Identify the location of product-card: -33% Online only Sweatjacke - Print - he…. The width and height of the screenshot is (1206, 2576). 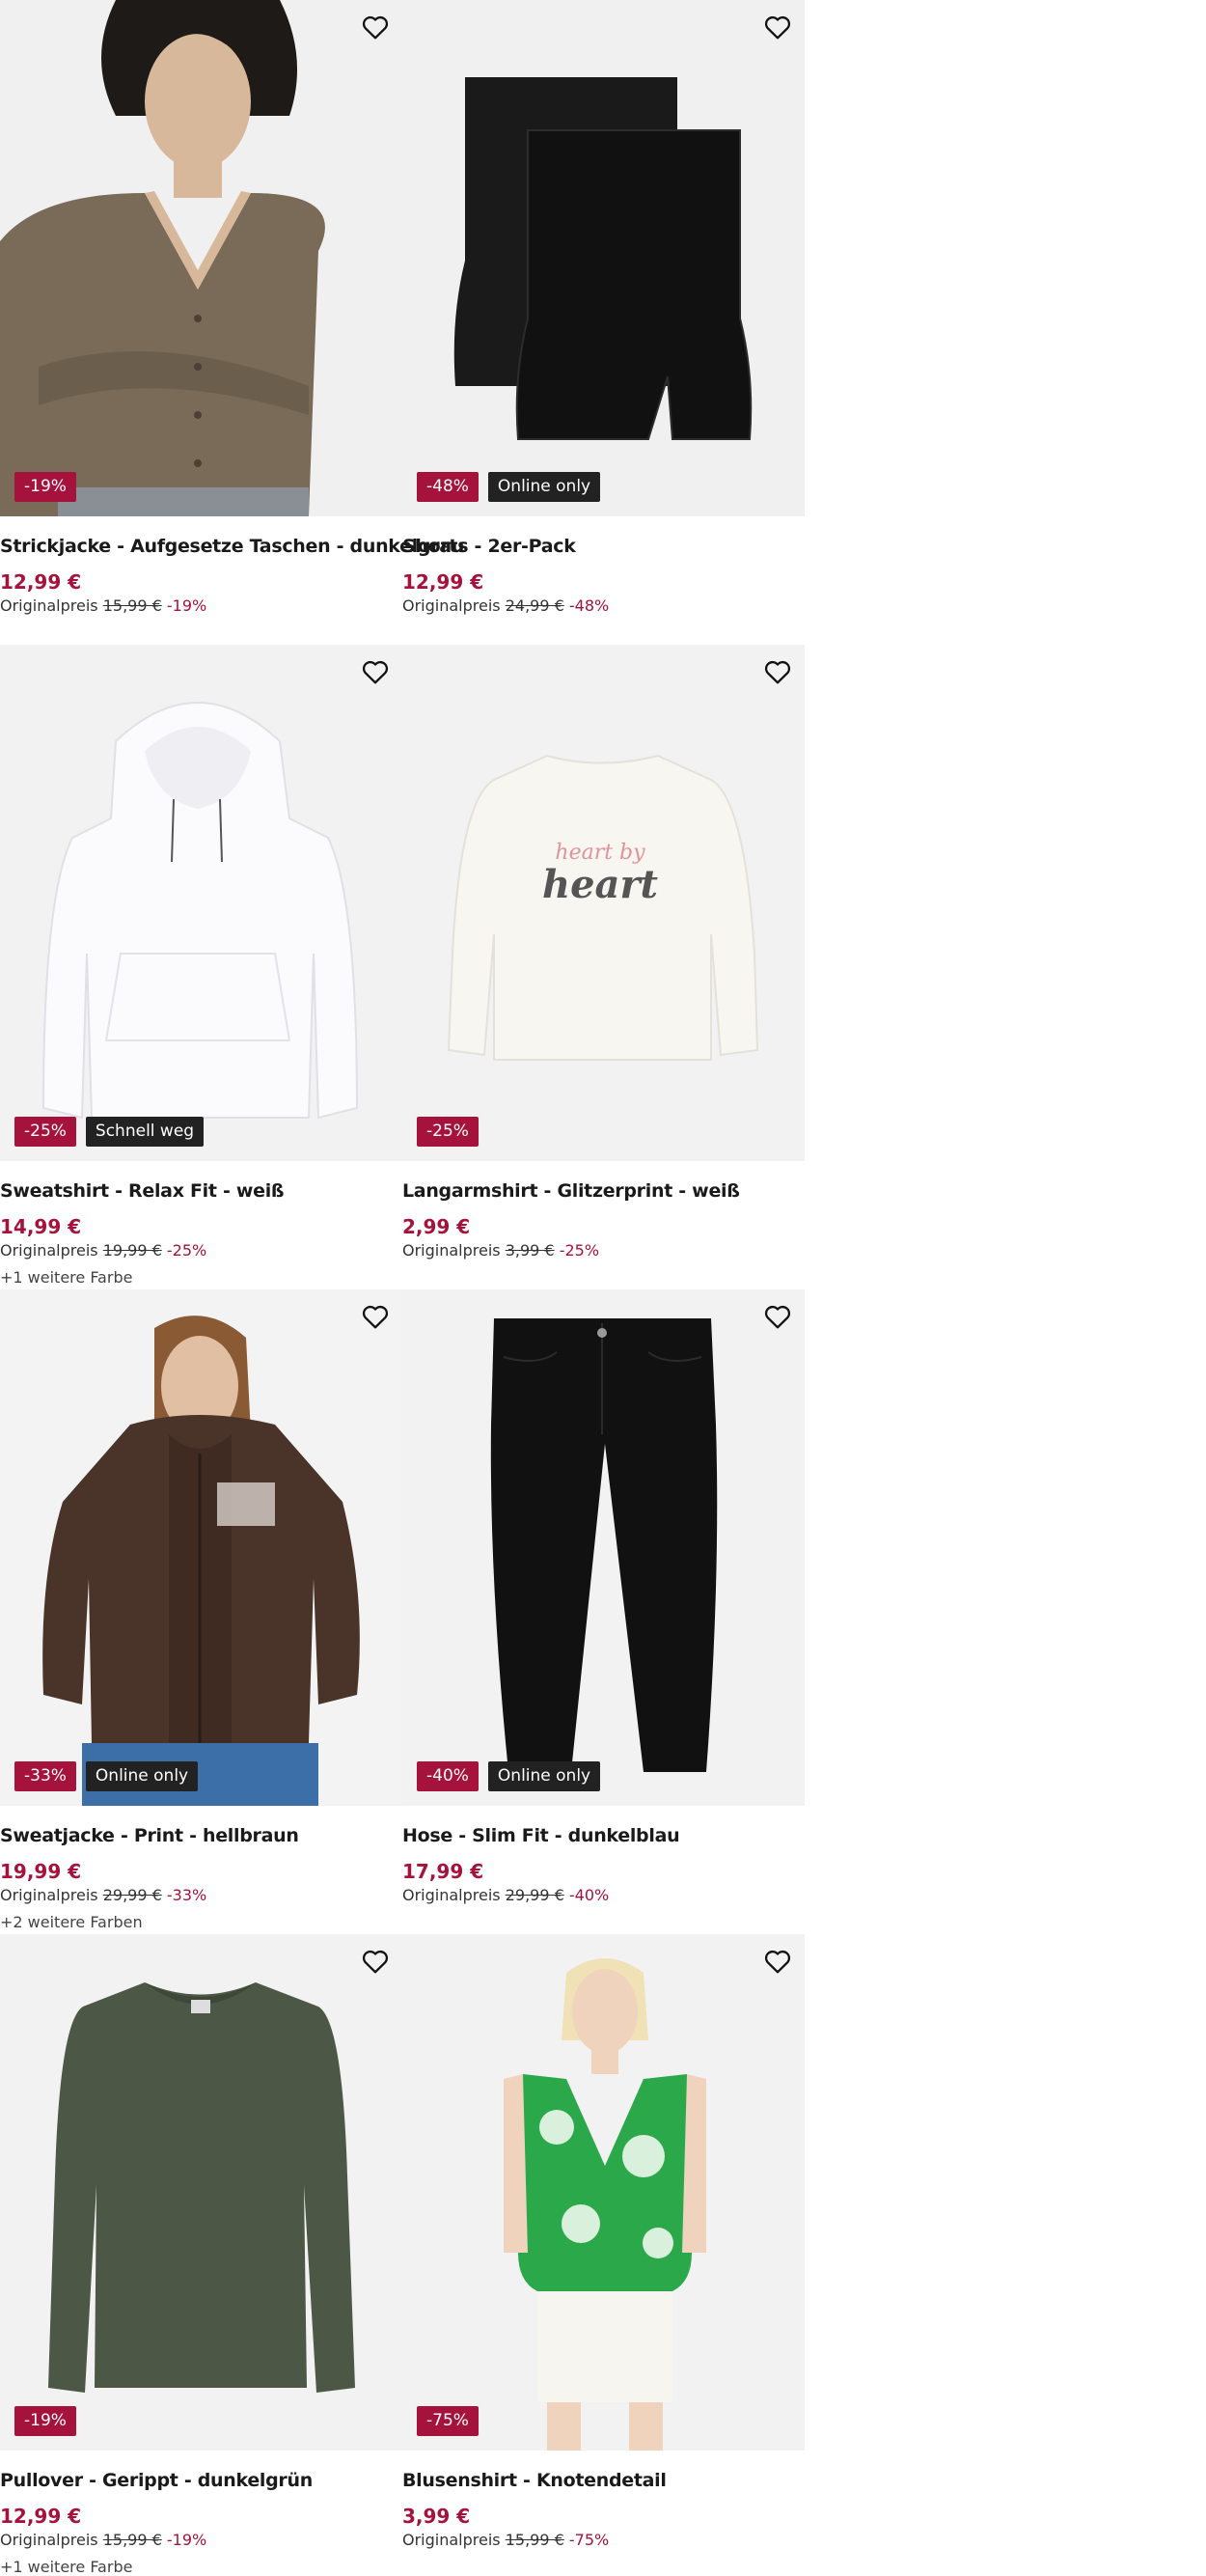
(201, 1611).